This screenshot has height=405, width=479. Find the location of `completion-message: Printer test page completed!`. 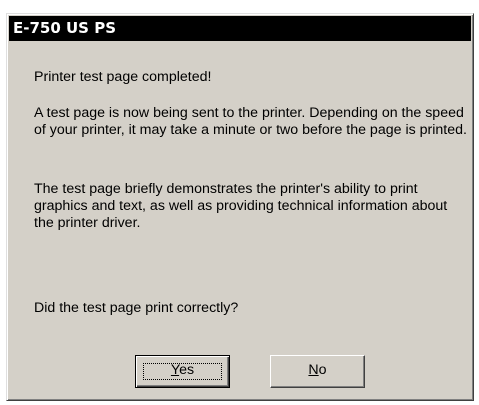

completion-message: Printer test page completed! is located at coordinates (123, 77).